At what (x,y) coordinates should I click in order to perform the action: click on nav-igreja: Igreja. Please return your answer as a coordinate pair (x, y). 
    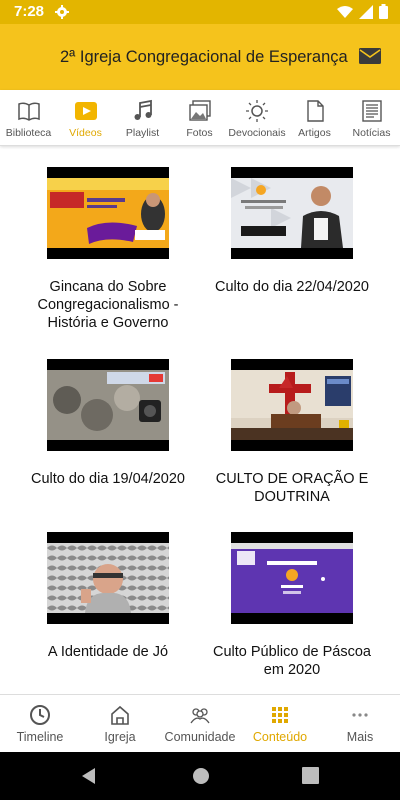
    Looking at the image, I should click on (120, 724).